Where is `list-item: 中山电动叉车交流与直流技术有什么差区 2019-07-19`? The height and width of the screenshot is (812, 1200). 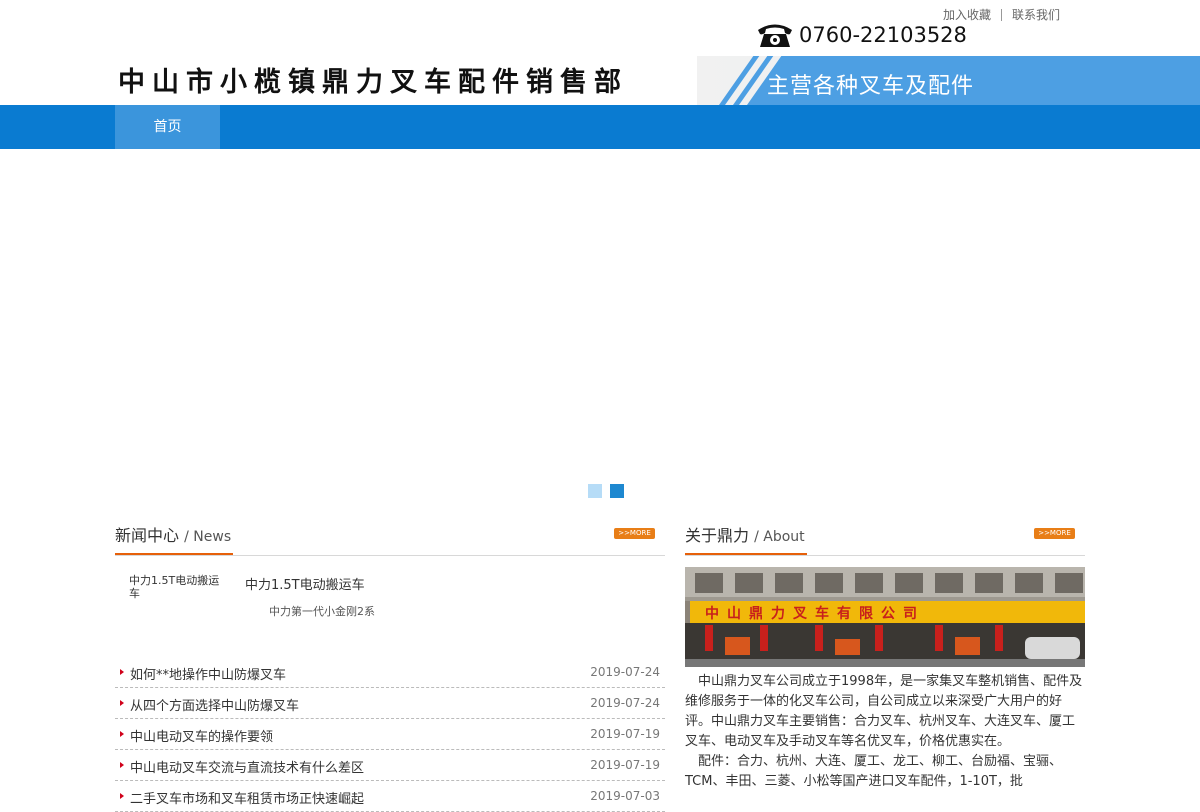
list-item: 中山电动叉车交流与直流技术有什么差区 2019-07-19 is located at coordinates (390, 765).